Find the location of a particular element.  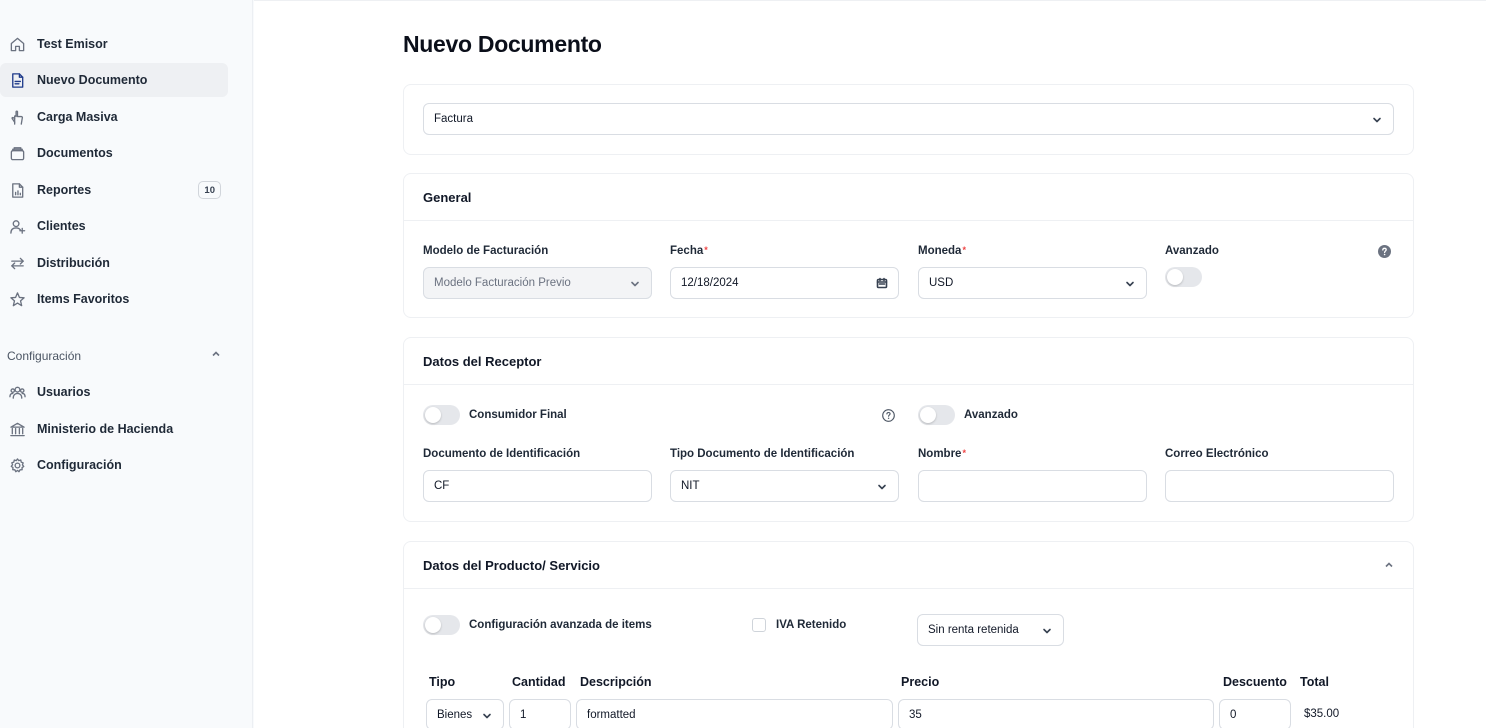

col-descripcion: Descripción is located at coordinates (616, 682).